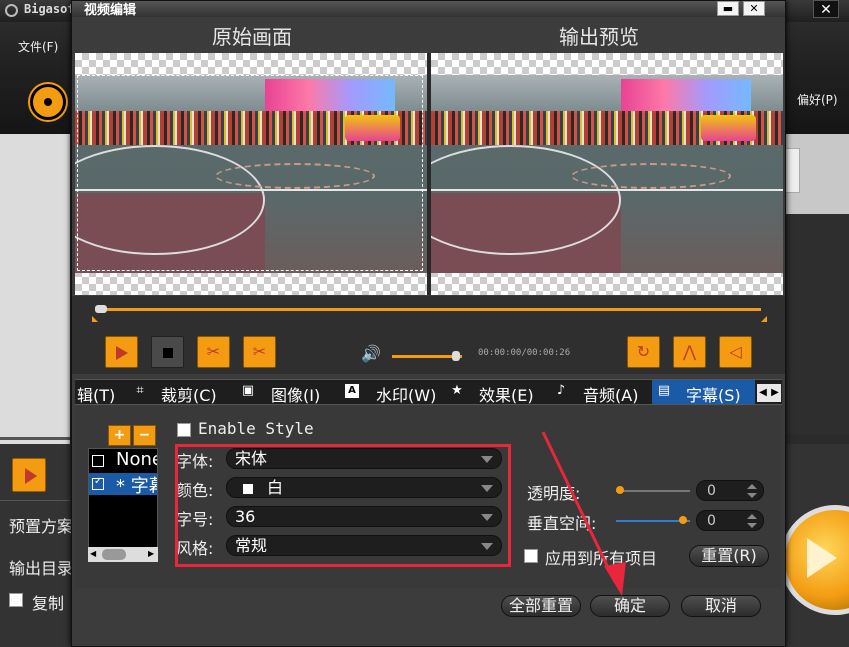 The image size is (849, 647). What do you see at coordinates (554, 493) in the screenshot?
I see `opacity-label: 透明度:` at bounding box center [554, 493].